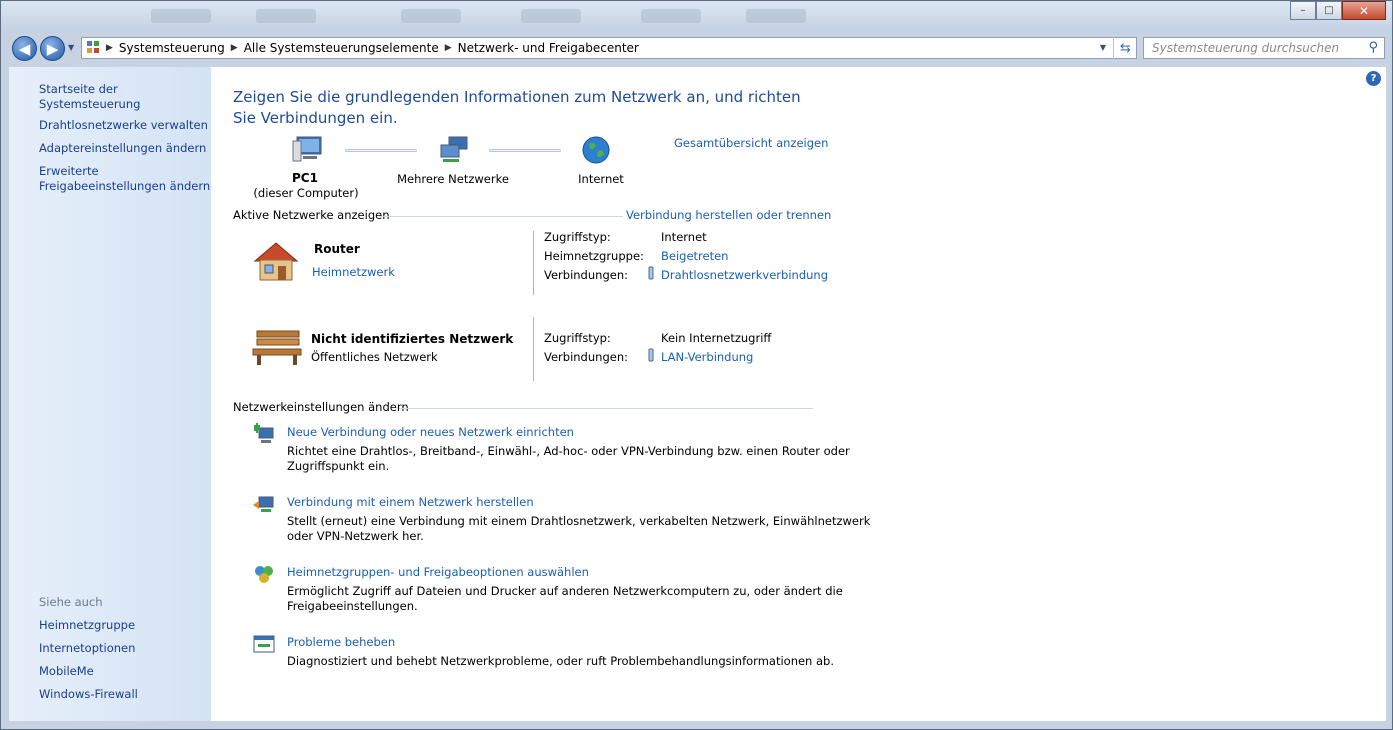 The width and height of the screenshot is (1393, 730). What do you see at coordinates (123, 125) in the screenshot?
I see `sidebar-item-manage-wireless: Drahtlosnetzwerke verwalten` at bounding box center [123, 125].